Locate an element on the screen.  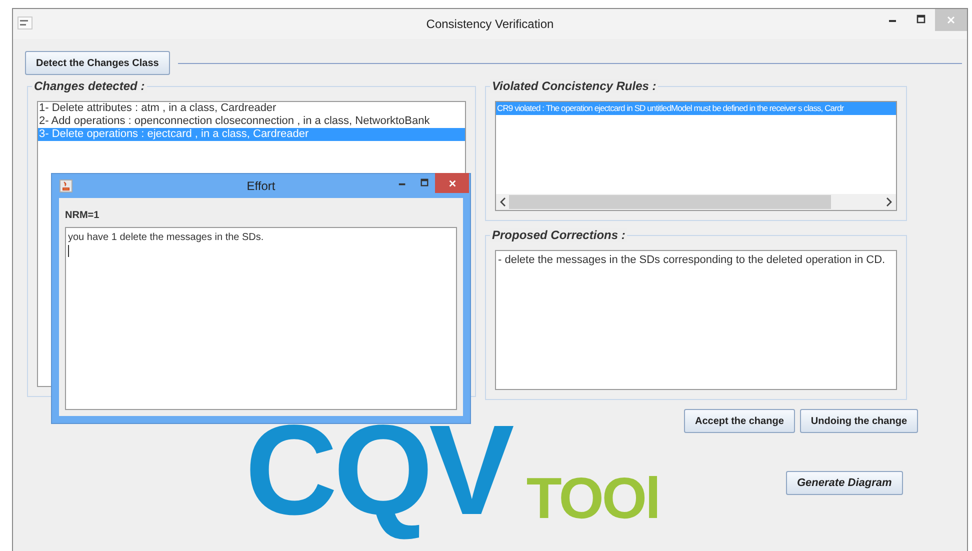
effort-text-area: you have 1 delete the messages in the SDs. is located at coordinates (261, 318).